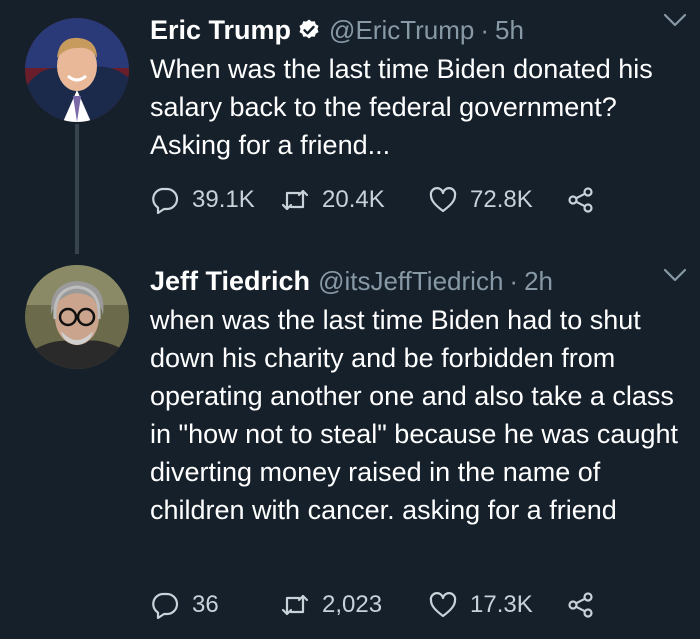  I want to click on retweet-button: 2,023, so click(354, 605).